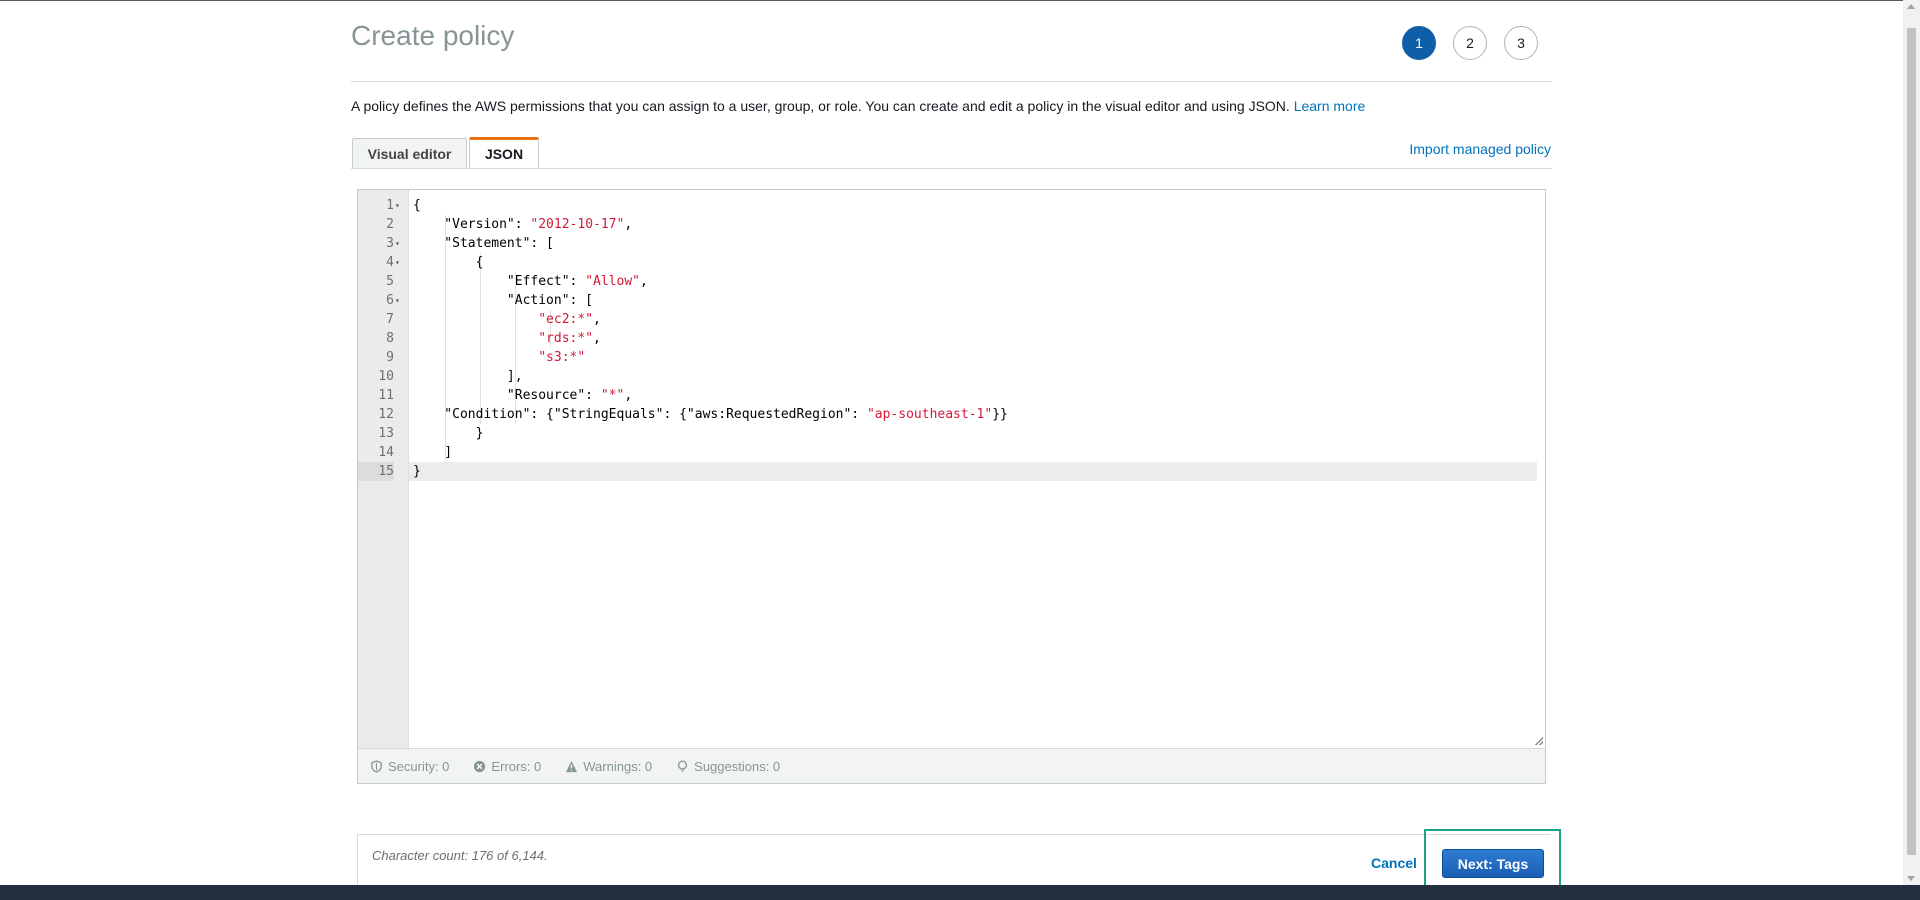  Describe the element at coordinates (390, 281) in the screenshot. I see `line-number: 5` at that location.